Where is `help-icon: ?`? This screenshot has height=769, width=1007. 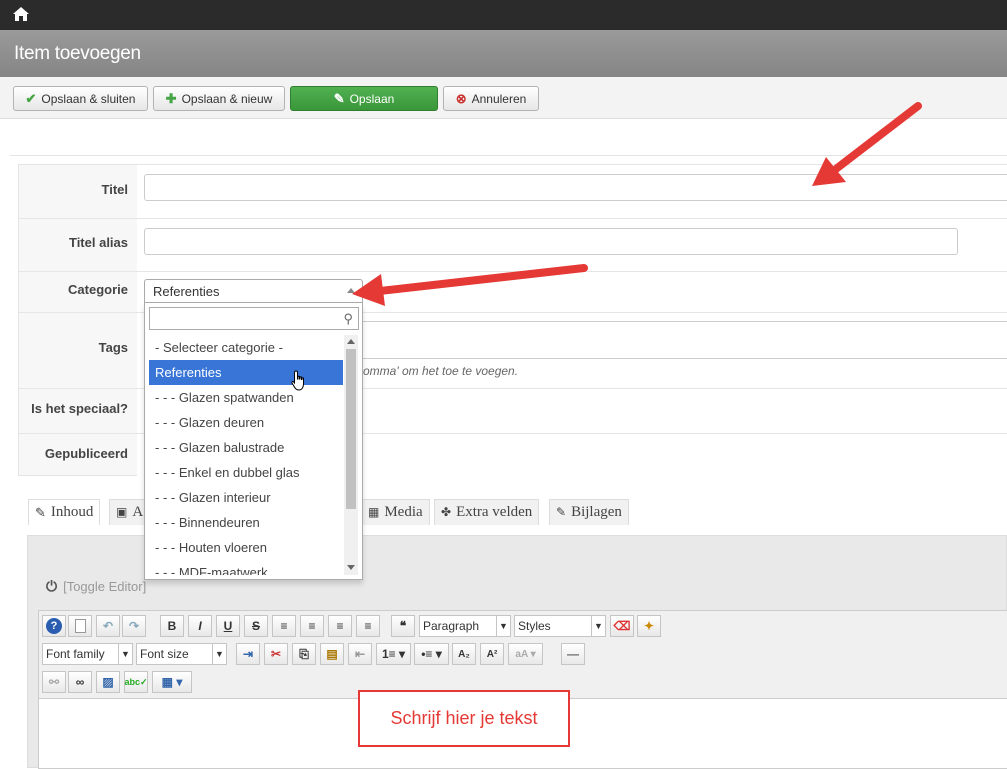 help-icon: ? is located at coordinates (54, 626).